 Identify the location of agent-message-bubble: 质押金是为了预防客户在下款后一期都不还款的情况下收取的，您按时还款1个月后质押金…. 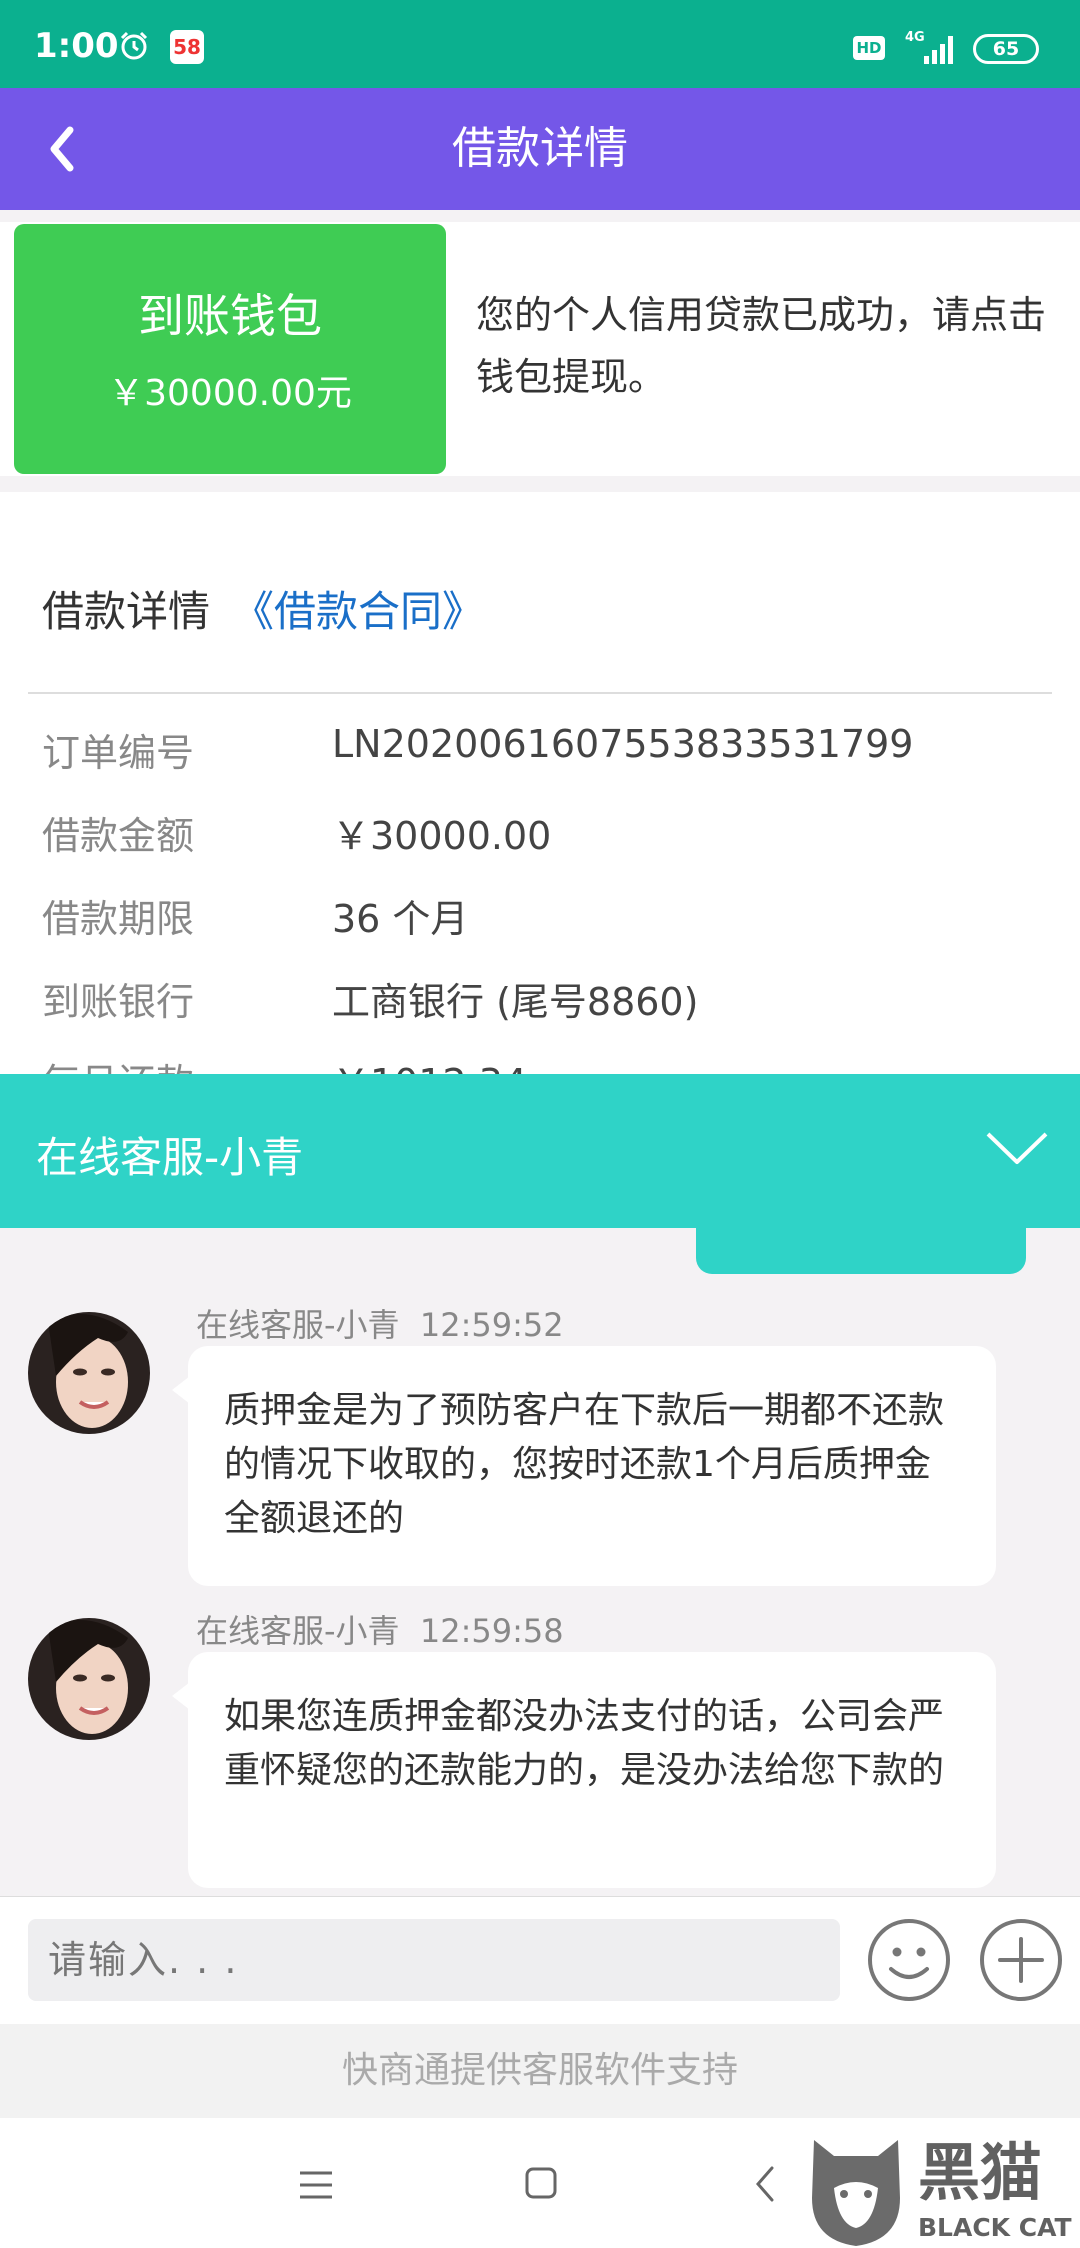
(592, 1466).